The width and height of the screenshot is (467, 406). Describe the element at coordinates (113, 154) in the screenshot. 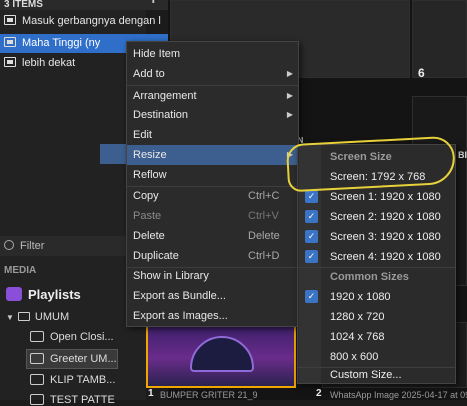

I see `resize-highlight-extension` at that location.